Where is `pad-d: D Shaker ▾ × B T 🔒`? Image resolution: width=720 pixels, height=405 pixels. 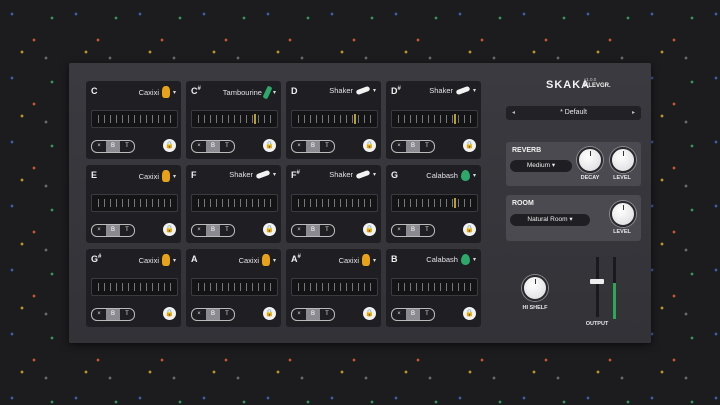 pad-d: D Shaker ▾ × B T 🔒 is located at coordinates (333, 120).